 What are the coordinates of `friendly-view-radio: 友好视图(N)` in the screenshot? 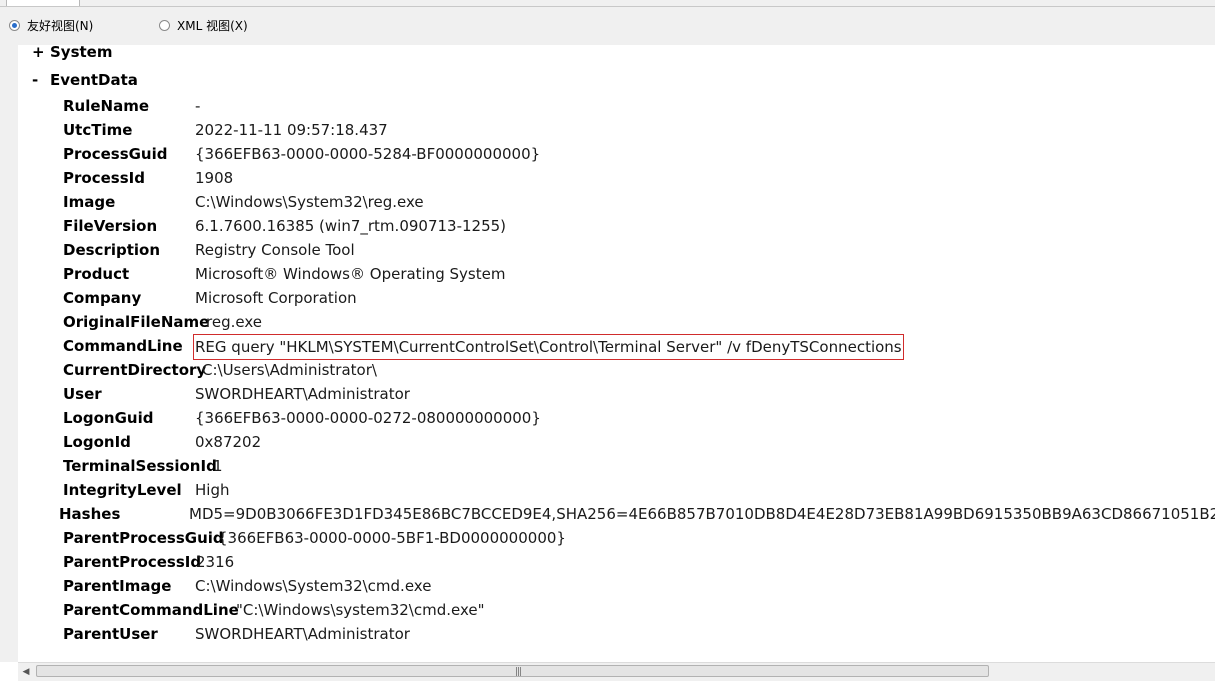 It's located at (51, 25).